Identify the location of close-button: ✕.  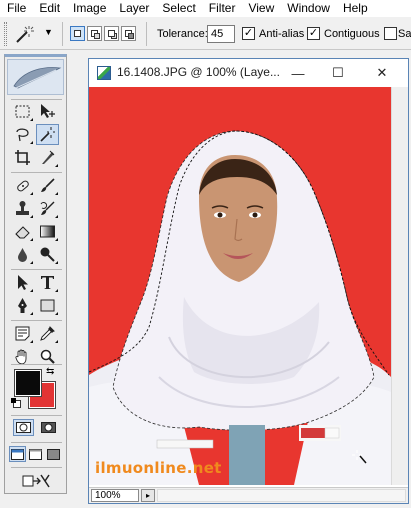
(382, 73).